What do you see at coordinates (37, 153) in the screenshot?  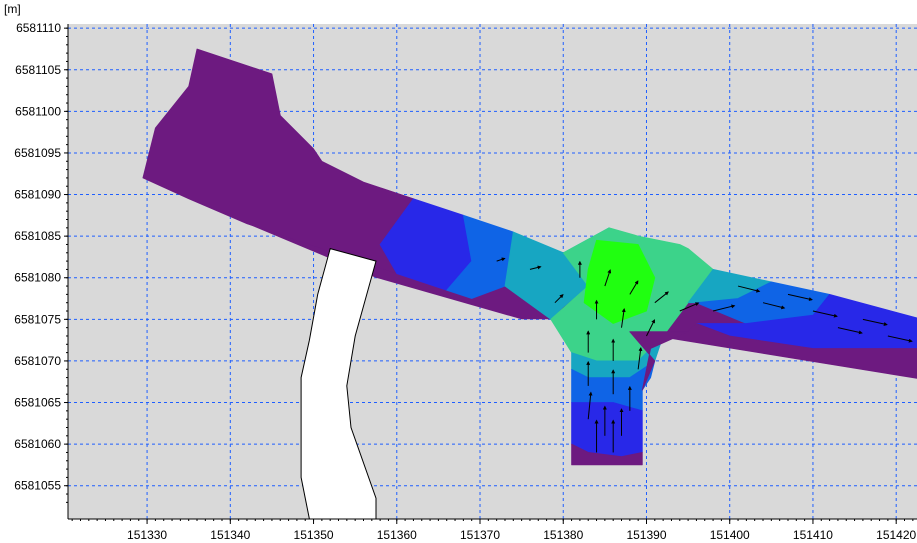 I see `y-tick-label: 6581095` at bounding box center [37, 153].